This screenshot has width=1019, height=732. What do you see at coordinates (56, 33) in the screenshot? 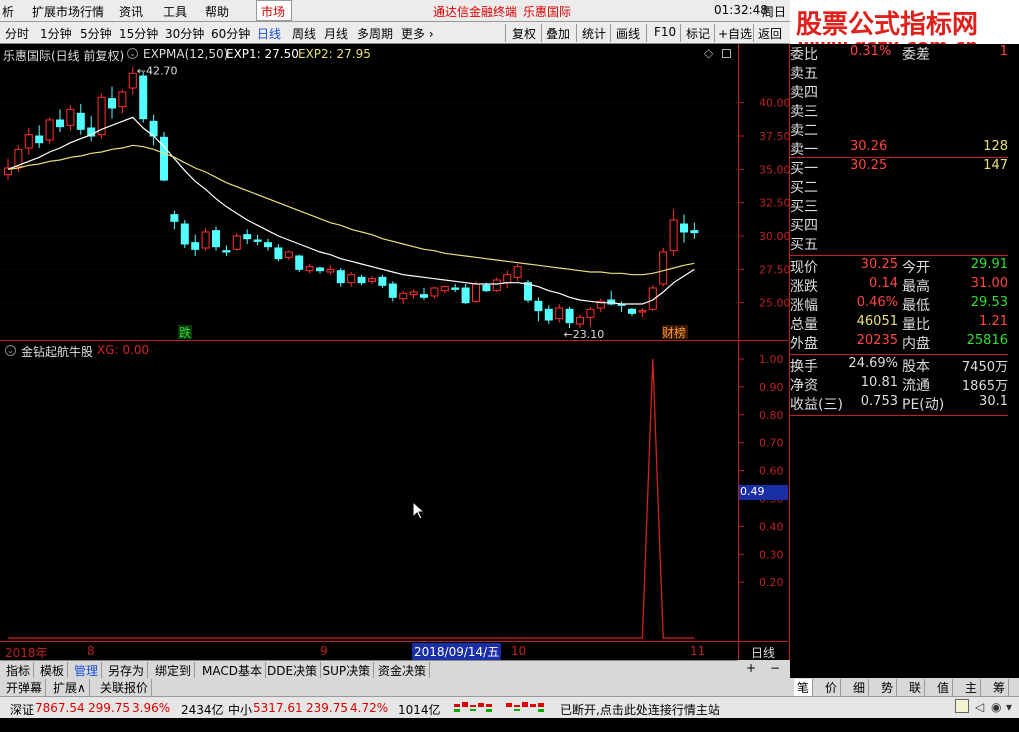
I see `period-tab-1min: 1分钟` at bounding box center [56, 33].